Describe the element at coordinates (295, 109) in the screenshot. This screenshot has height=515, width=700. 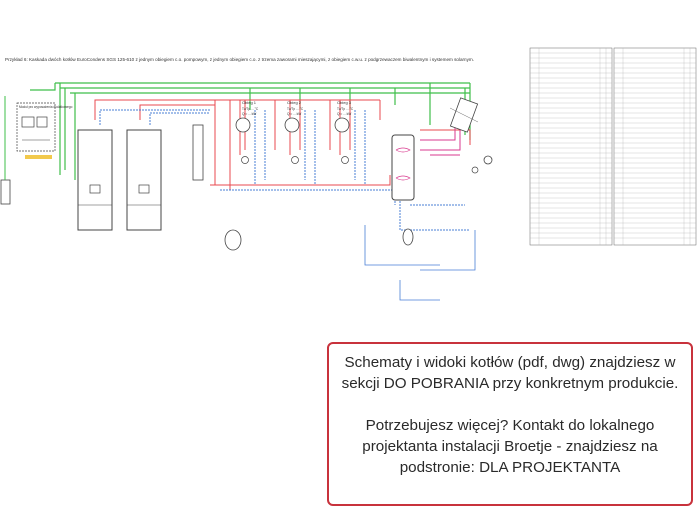
I see `circuit-2-temps: Tz/Tp ... °C` at that location.